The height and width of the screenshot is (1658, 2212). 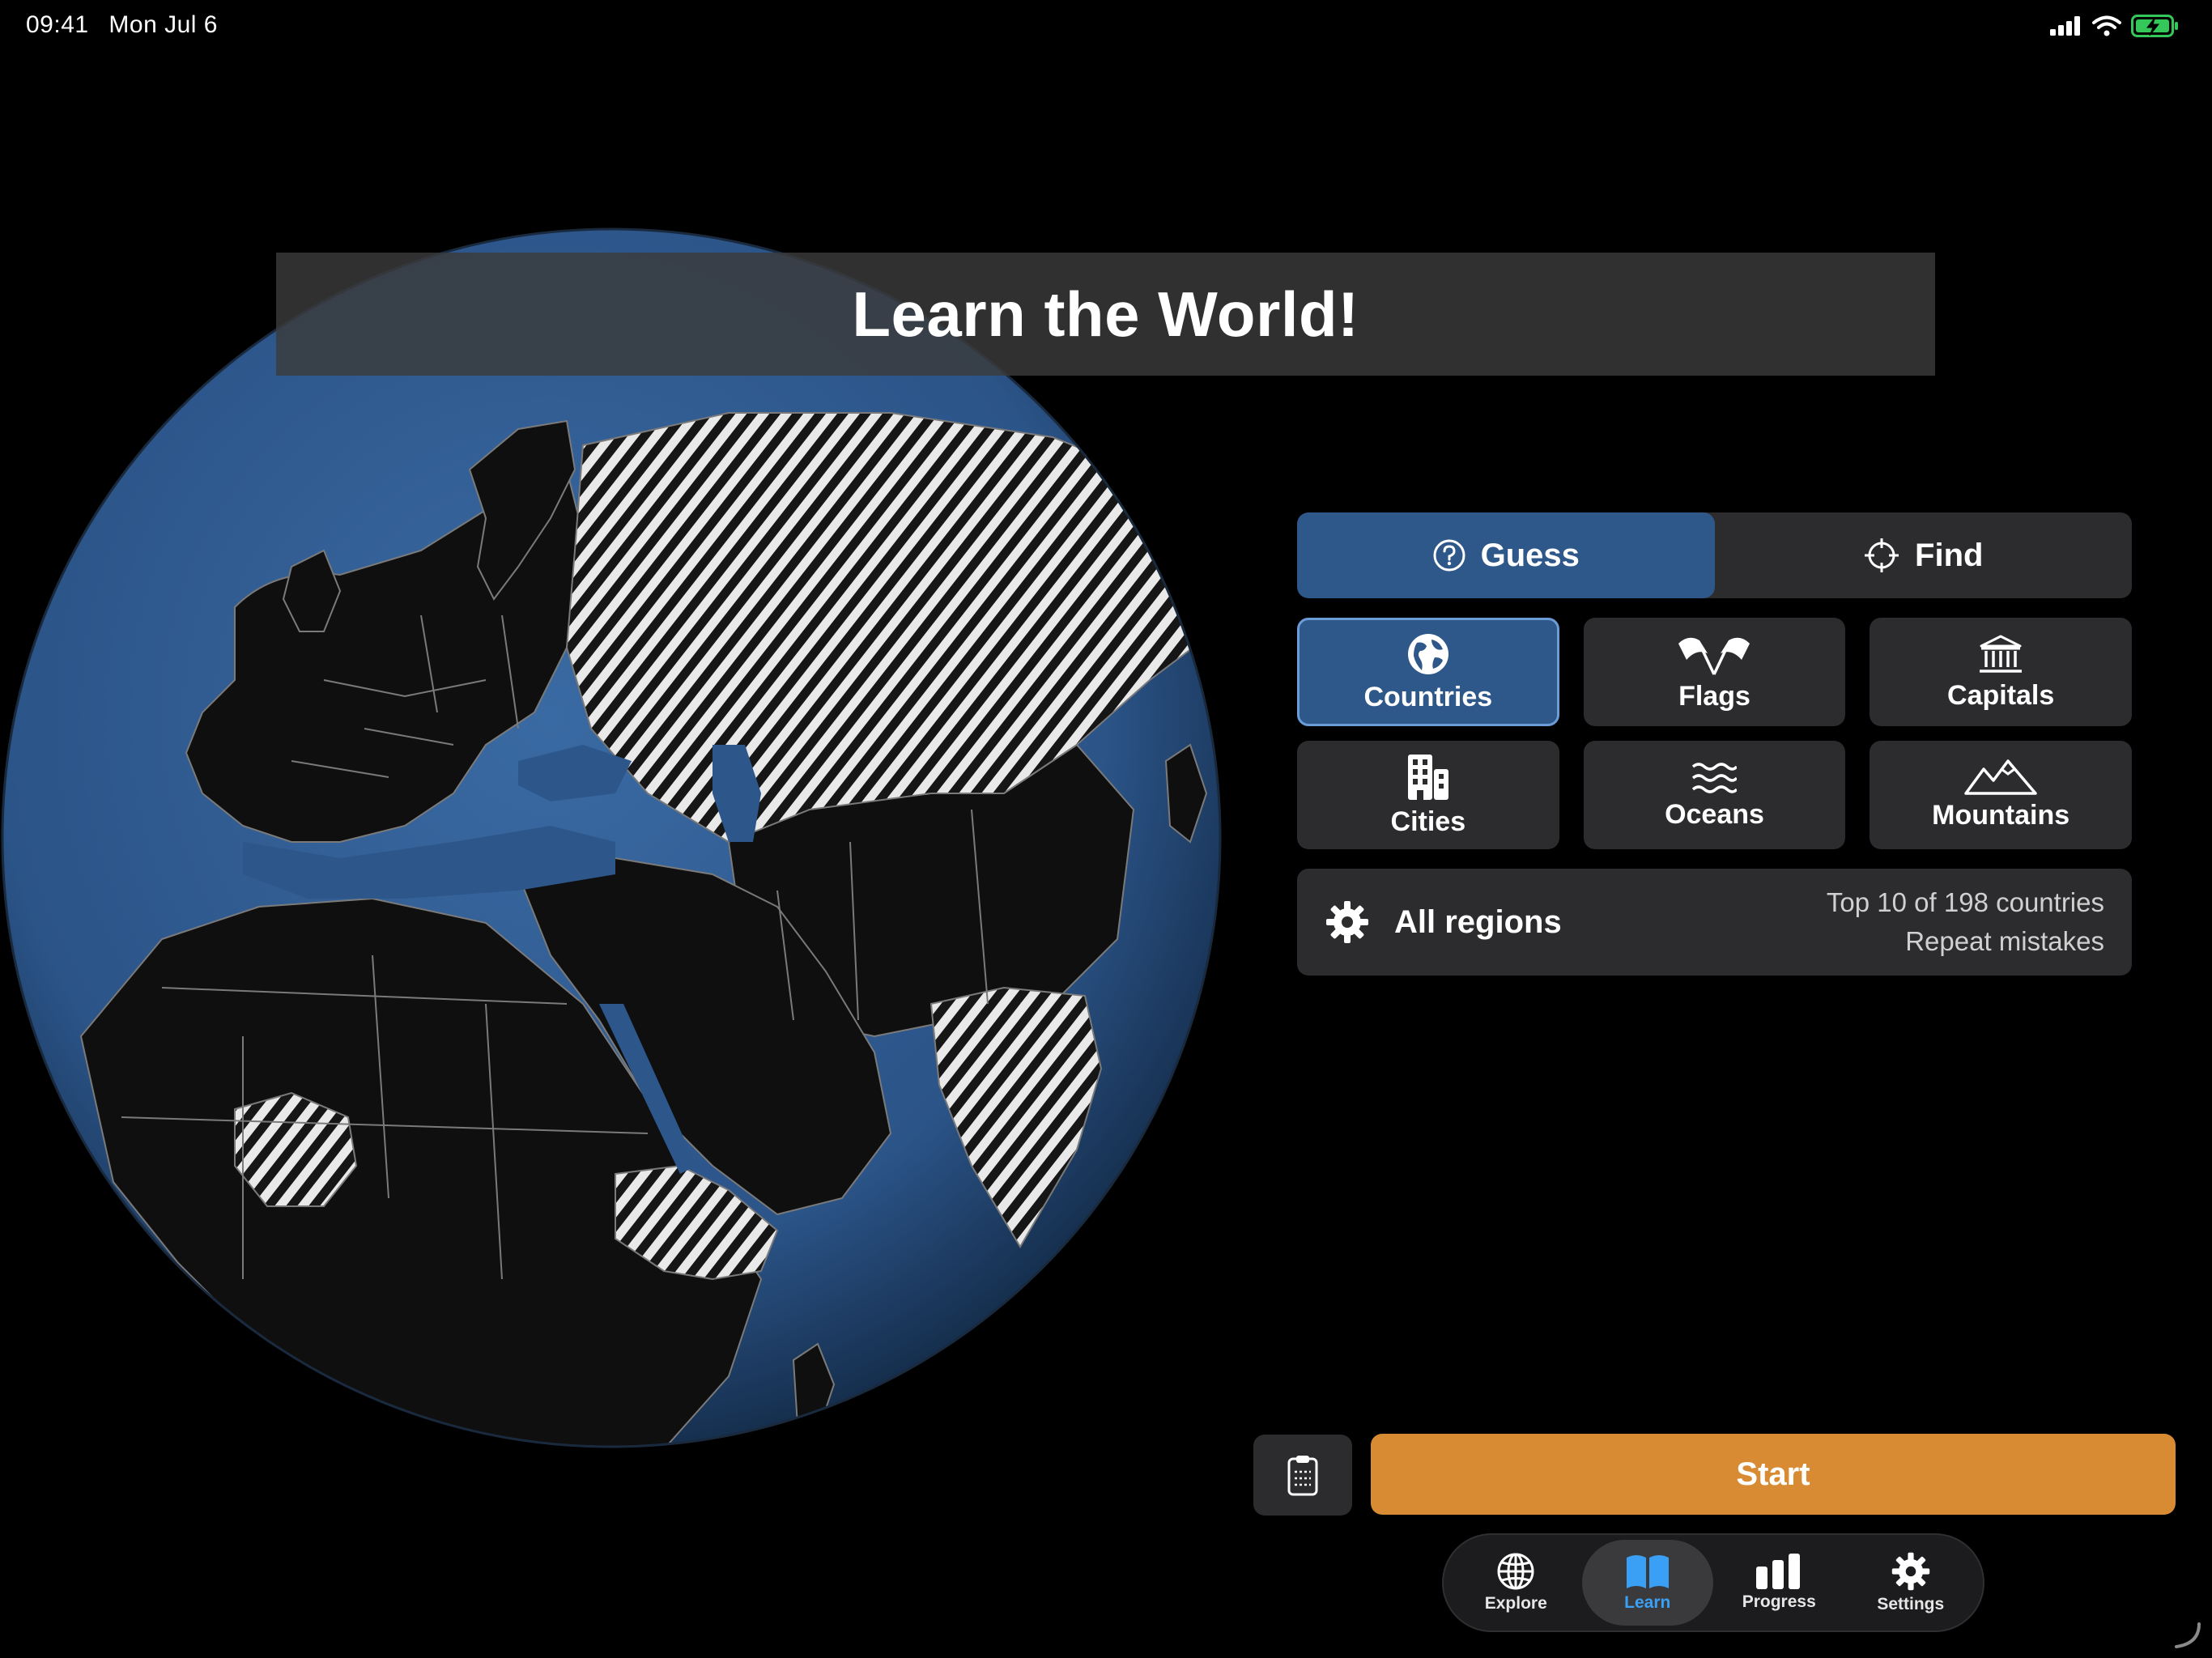 I want to click on start-button: Start, so click(x=1774, y=1474).